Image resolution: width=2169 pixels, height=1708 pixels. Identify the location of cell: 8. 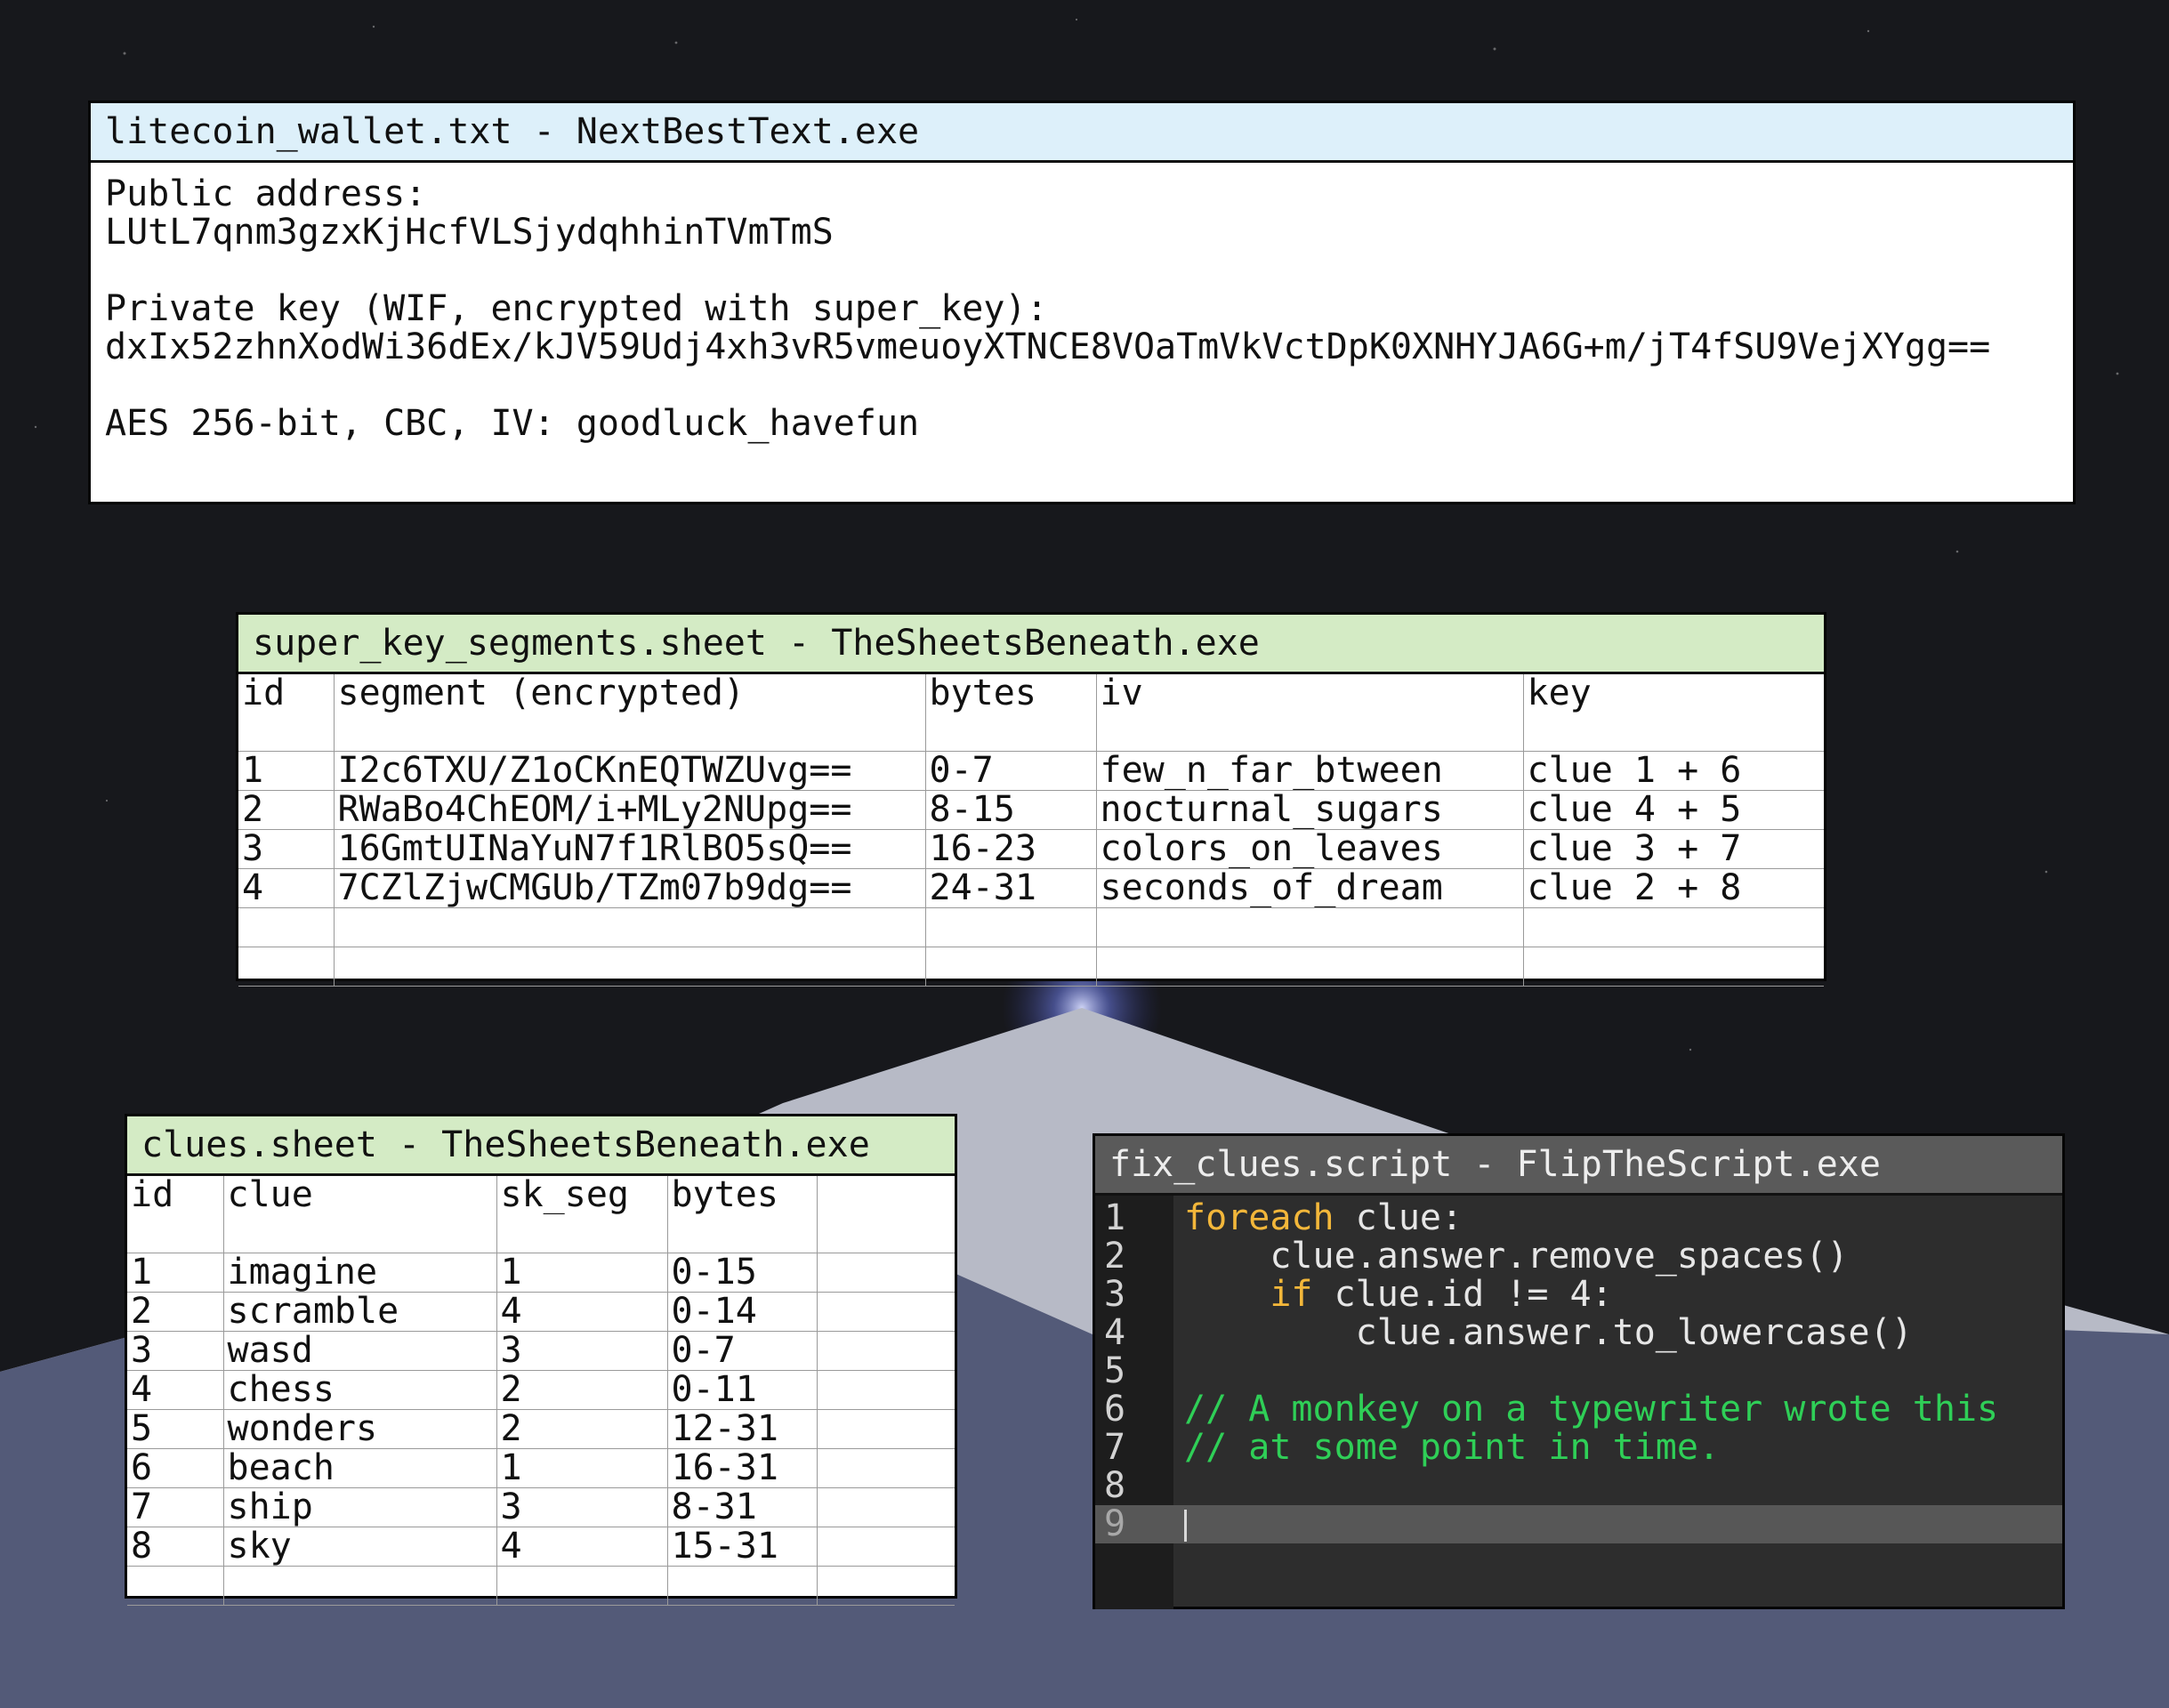
(175, 1547).